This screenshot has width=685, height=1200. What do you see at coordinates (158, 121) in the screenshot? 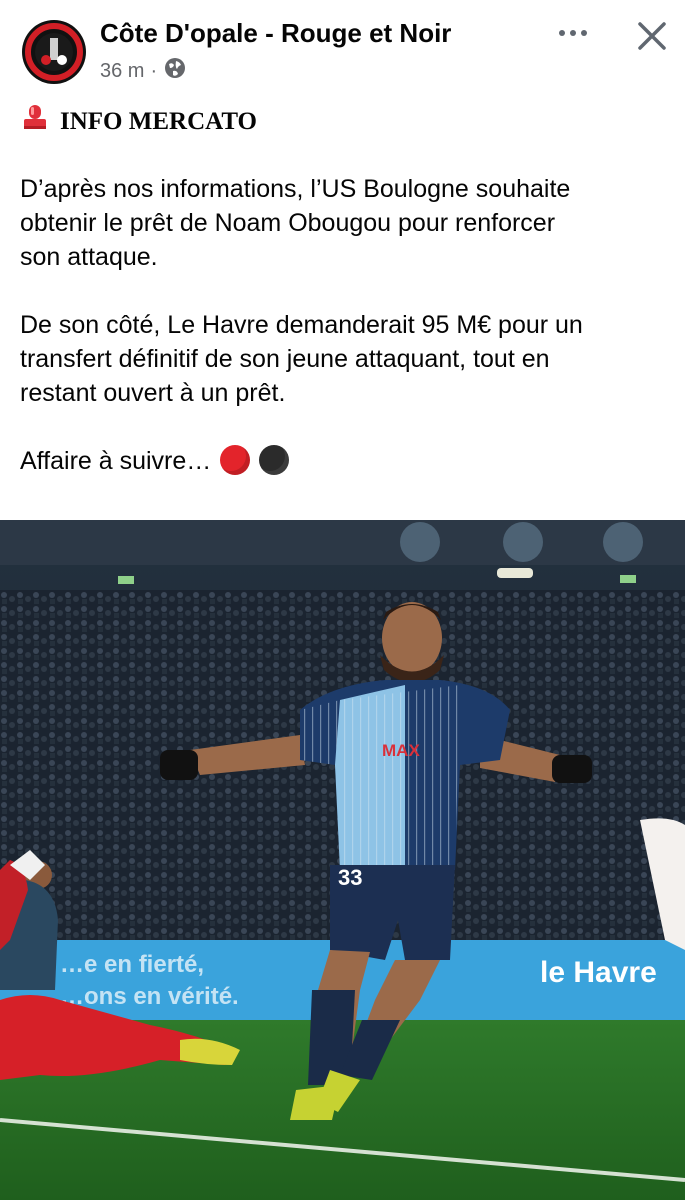
I see `heading-text: INFO MERCATO` at bounding box center [158, 121].